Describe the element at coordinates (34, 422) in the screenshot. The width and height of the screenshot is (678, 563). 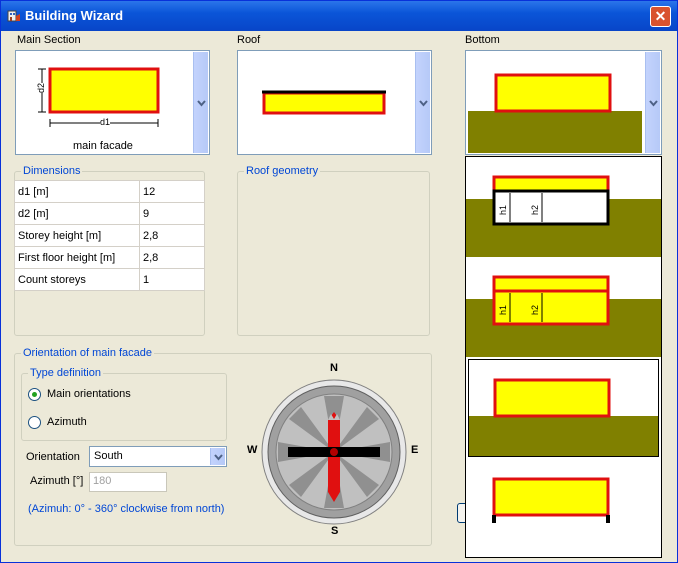
I see `azimuth-radio` at that location.